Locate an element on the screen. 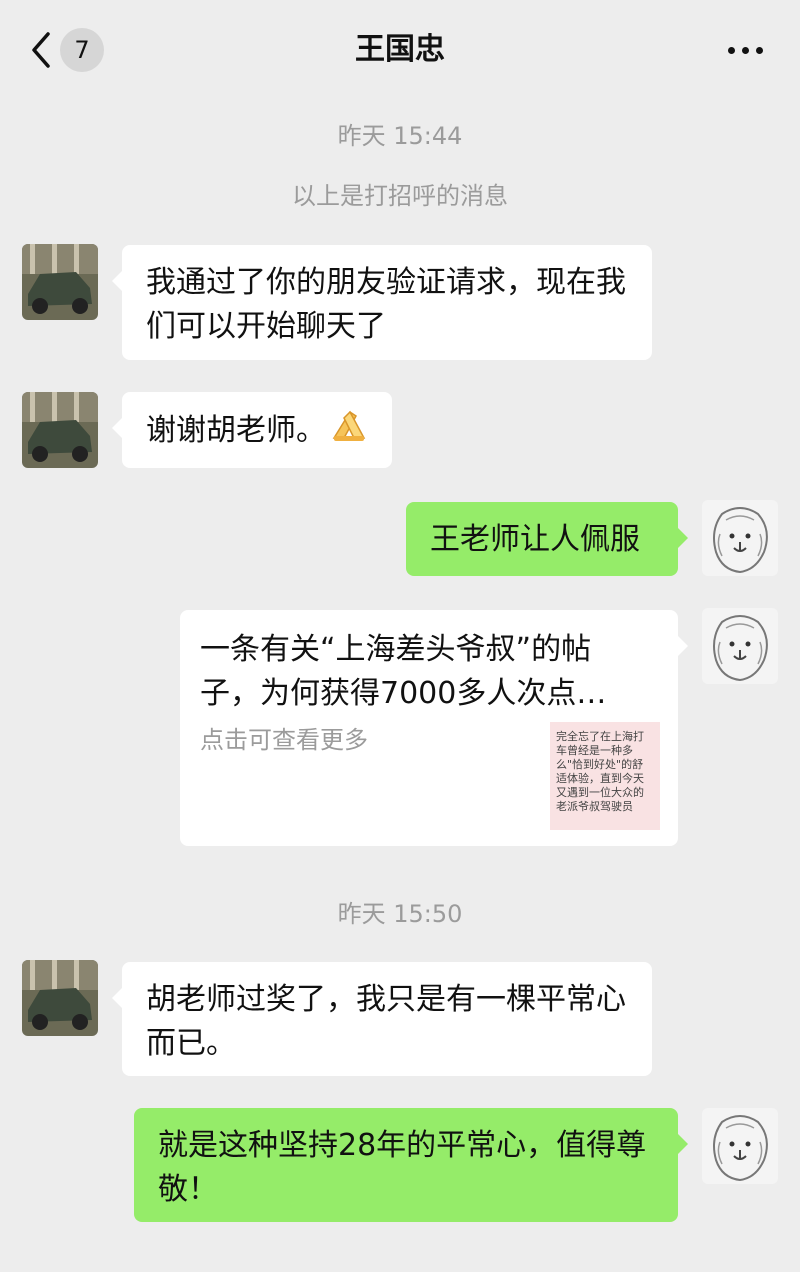  chat-title: 王国忠 is located at coordinates (400, 49).